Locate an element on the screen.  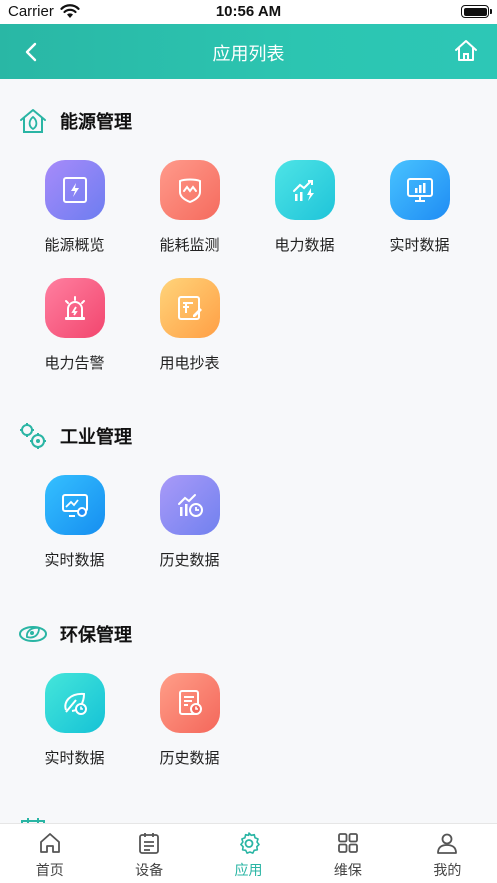
tab-profile: 我的 is located at coordinates (447, 853).